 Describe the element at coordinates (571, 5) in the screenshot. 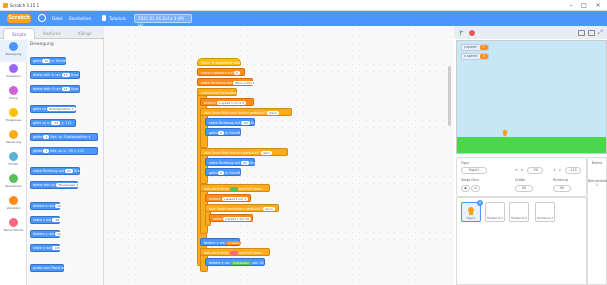

I see `minimize-button: –` at that location.